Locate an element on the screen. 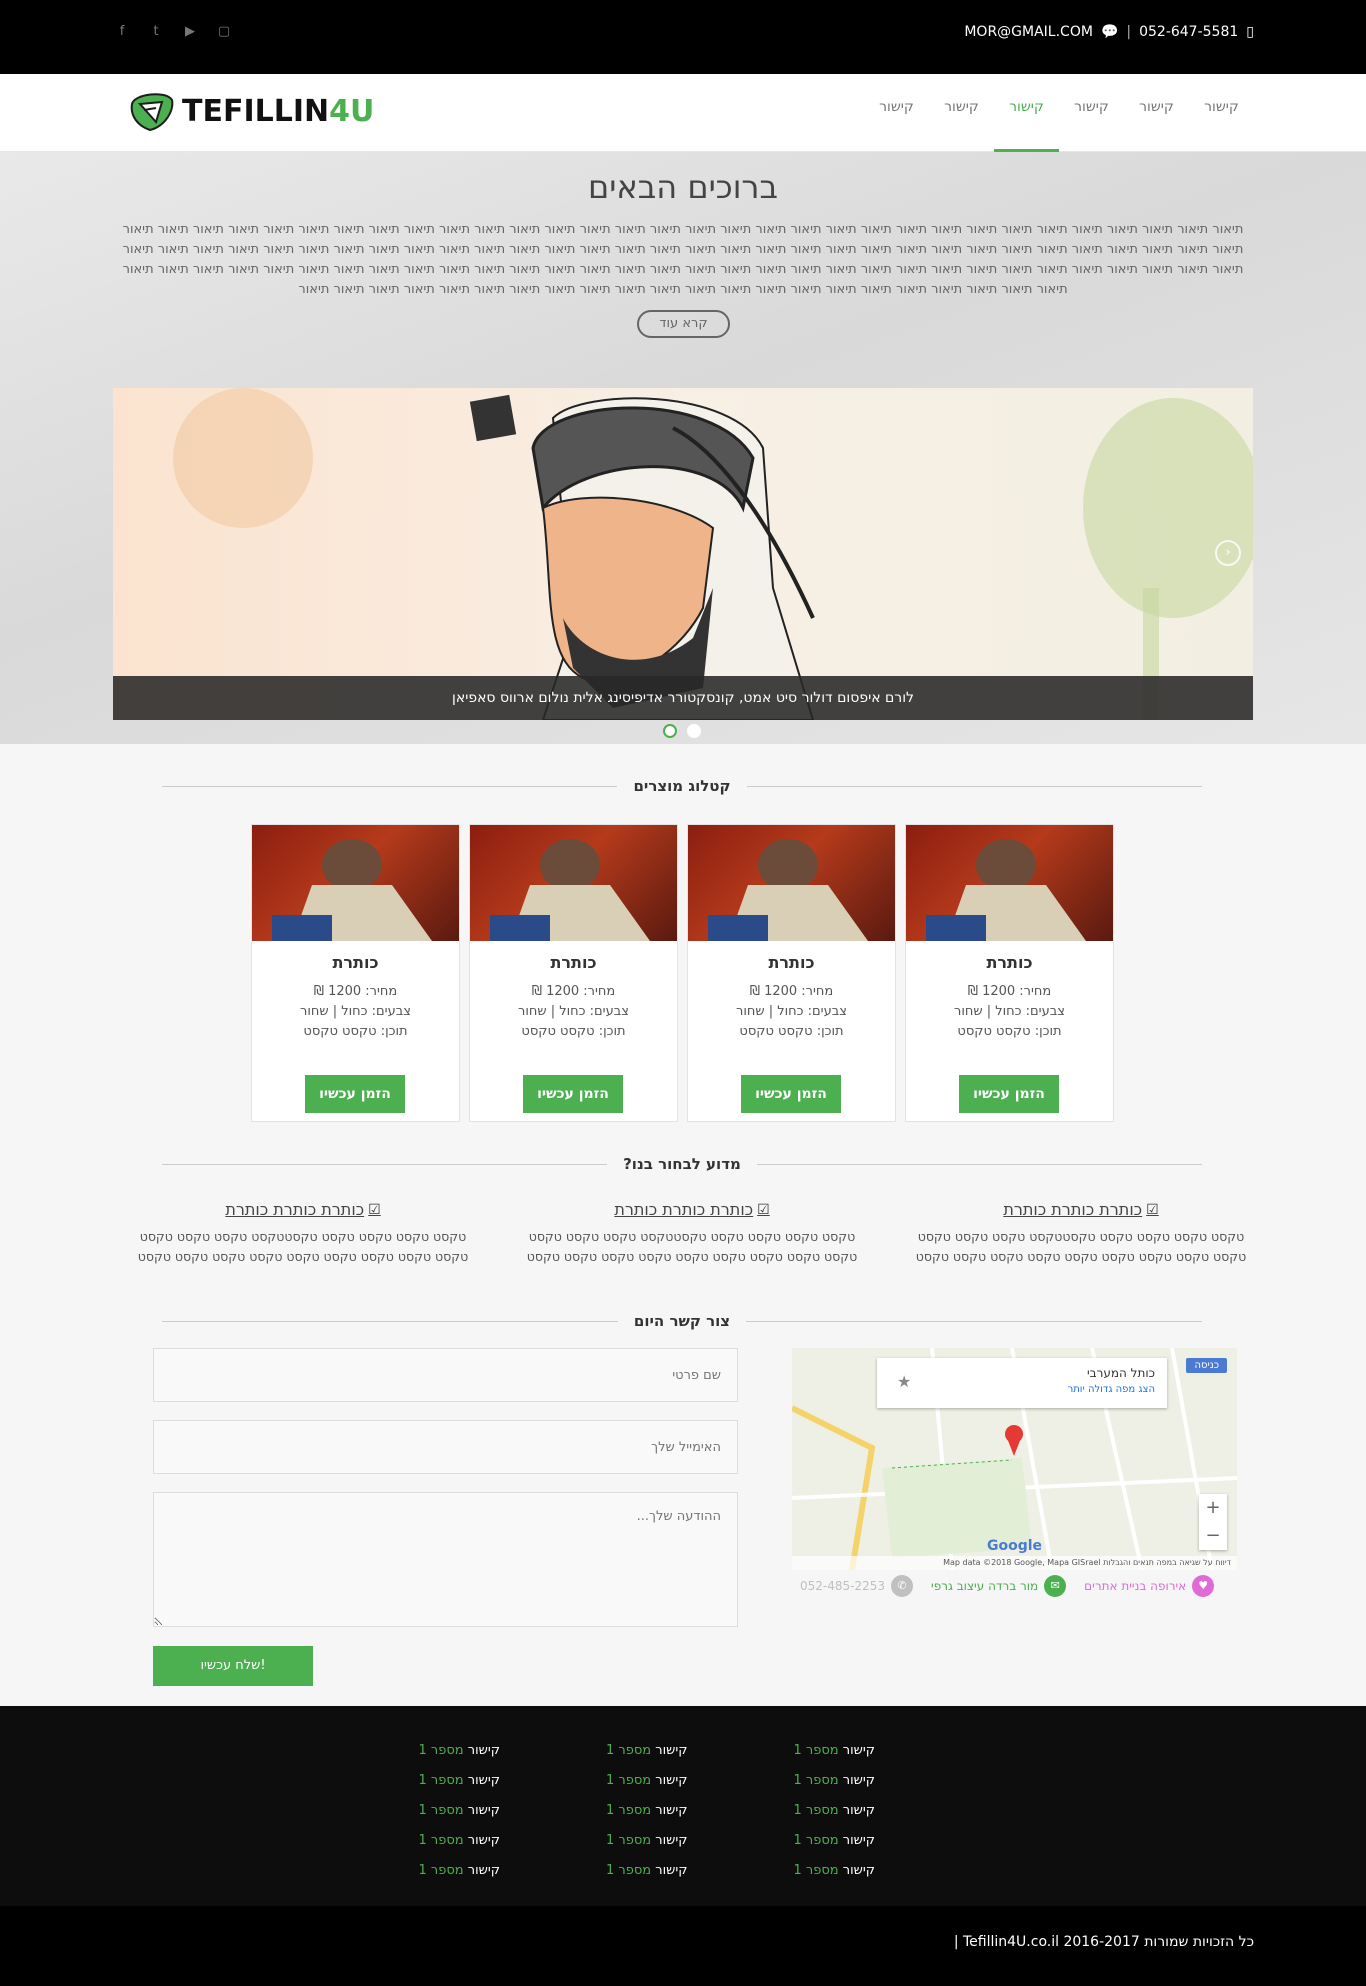 The height and width of the screenshot is (1986, 1366). envelope-icon: ✉ is located at coordinates (1055, 1586).